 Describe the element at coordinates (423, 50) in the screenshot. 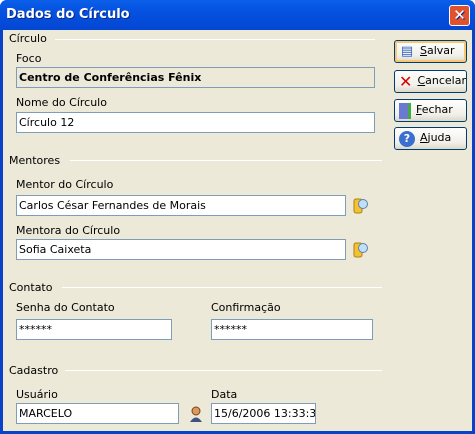

I see `mnemonic: S` at that location.